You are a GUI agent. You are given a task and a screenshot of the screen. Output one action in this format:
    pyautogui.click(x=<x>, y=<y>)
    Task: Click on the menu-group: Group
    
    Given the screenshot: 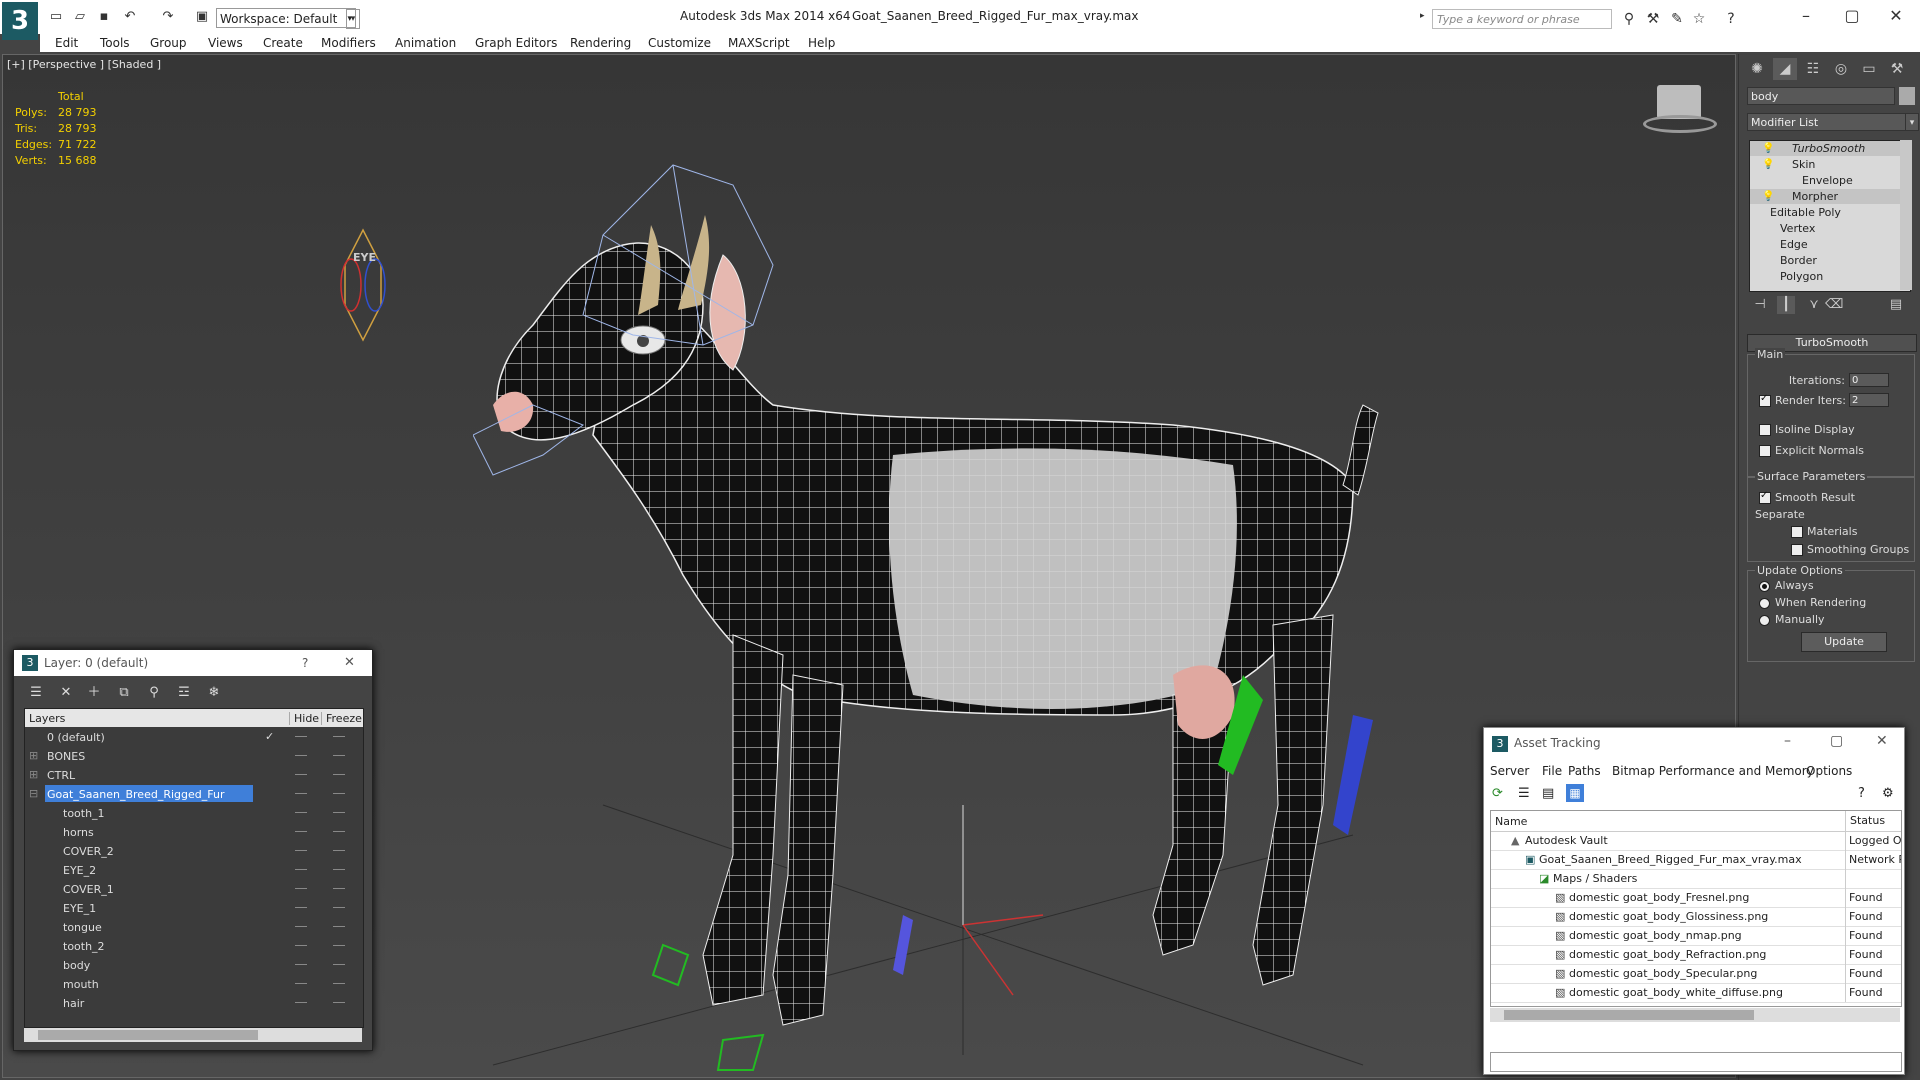 What is the action you would take?
    pyautogui.click(x=168, y=43)
    